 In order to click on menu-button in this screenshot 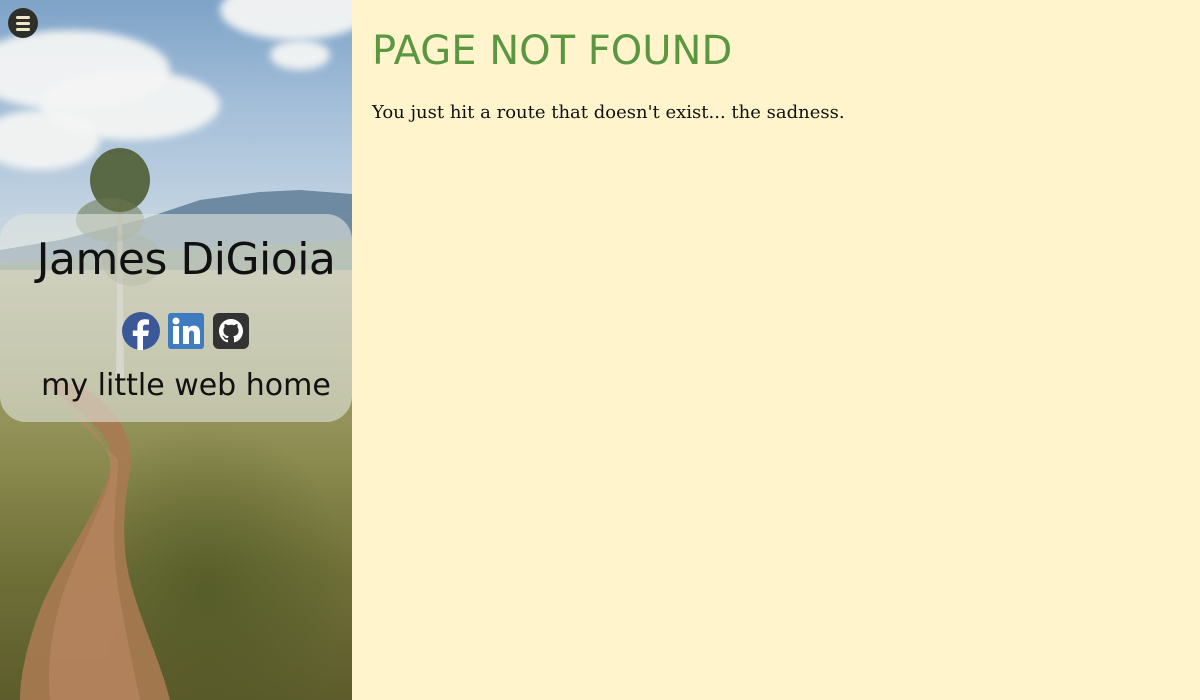, I will do `click(23, 23)`.